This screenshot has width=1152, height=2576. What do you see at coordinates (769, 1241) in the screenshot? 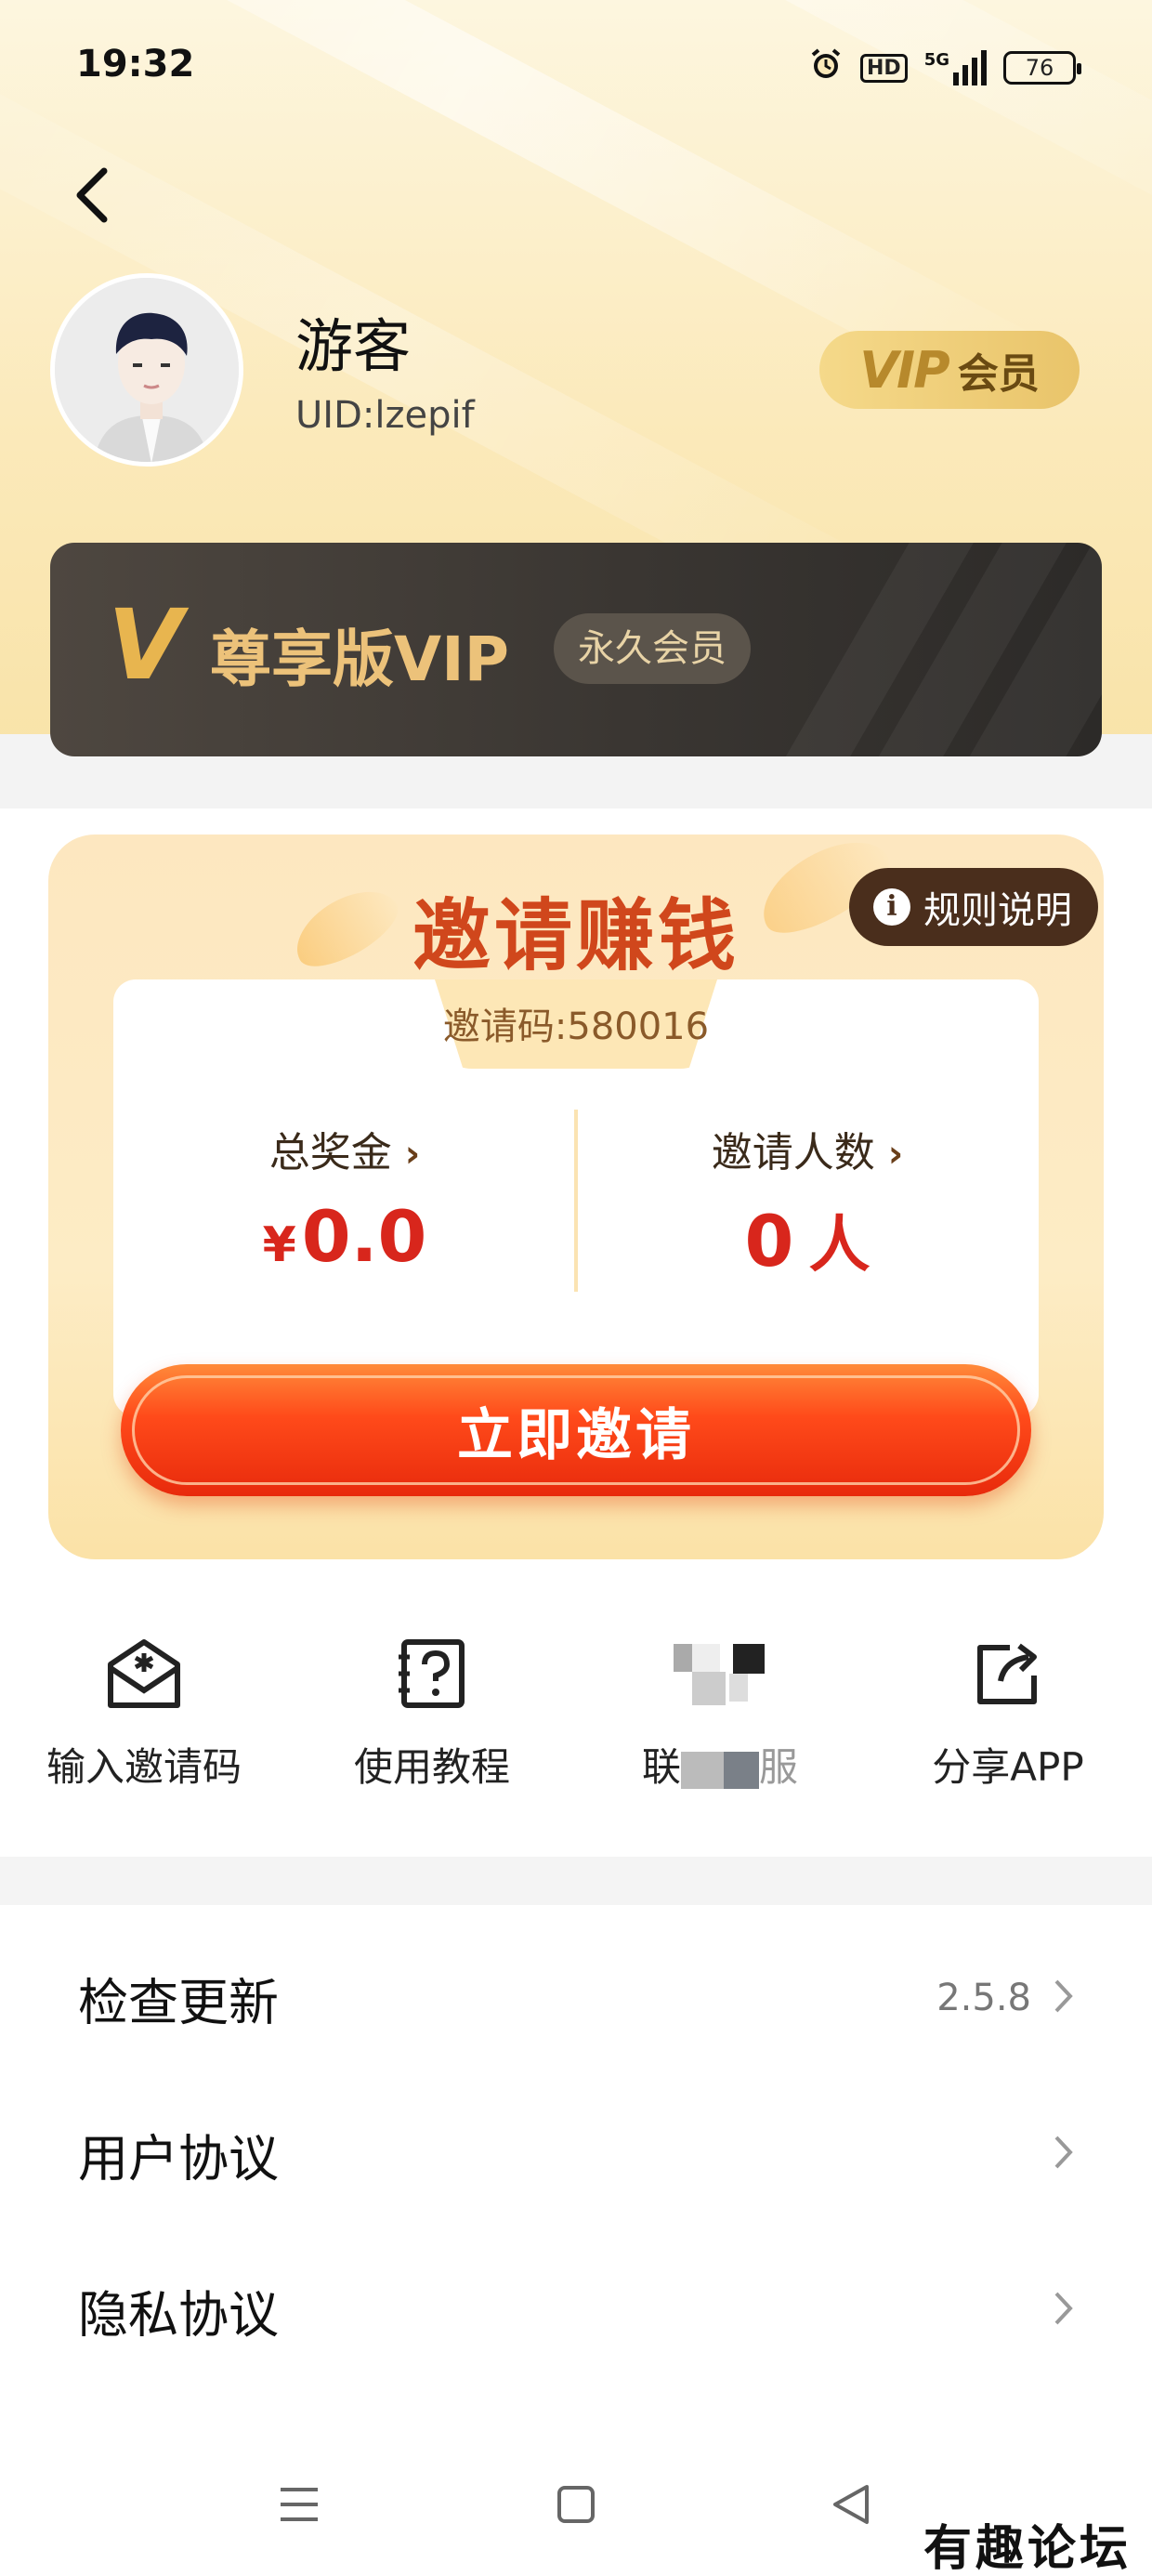
I see `invitees-value: 0` at bounding box center [769, 1241].